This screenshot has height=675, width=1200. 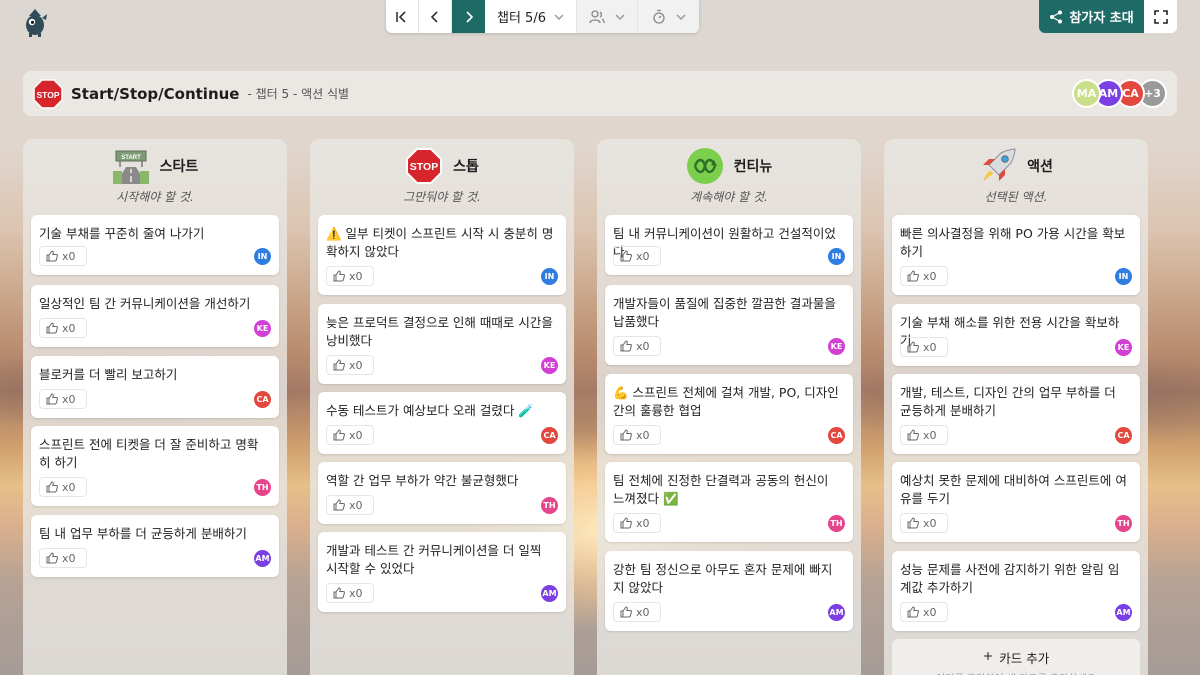 What do you see at coordinates (729, 591) in the screenshot?
I see `retro-card: 강한 팀 정신으로 아무도 혼자 문제에 빠지지 않았다 x0 AM` at bounding box center [729, 591].